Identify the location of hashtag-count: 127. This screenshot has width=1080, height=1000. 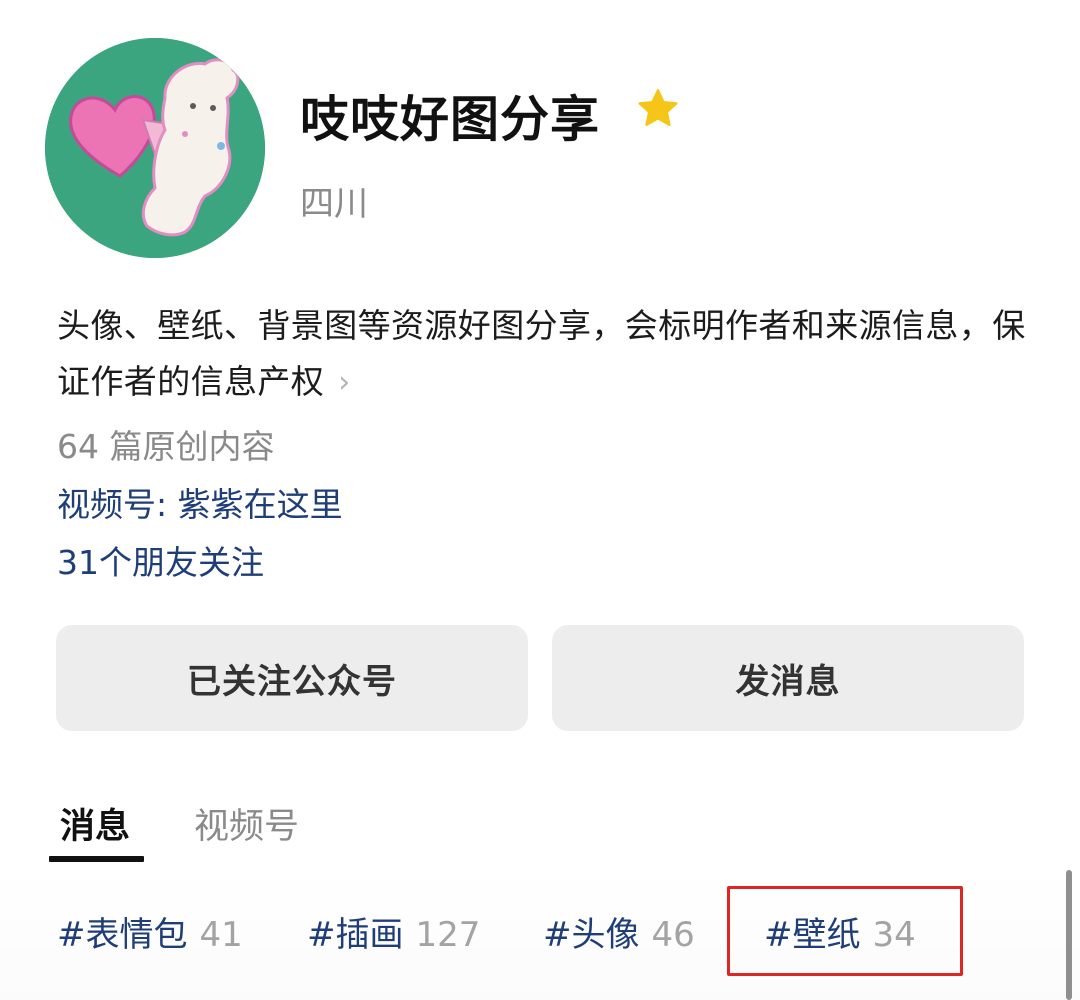
(448, 935).